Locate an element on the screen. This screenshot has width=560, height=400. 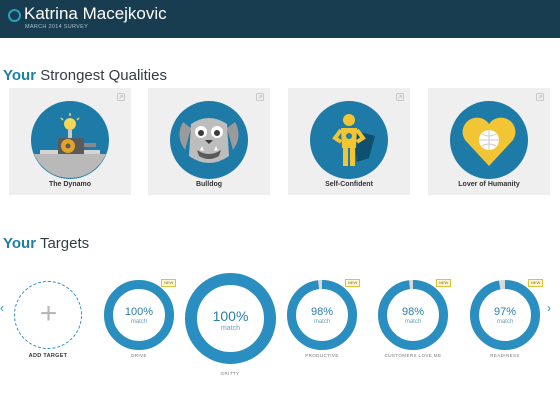
quality-card-lover-of-humanity: Lover of Humanity is located at coordinates (489, 141).